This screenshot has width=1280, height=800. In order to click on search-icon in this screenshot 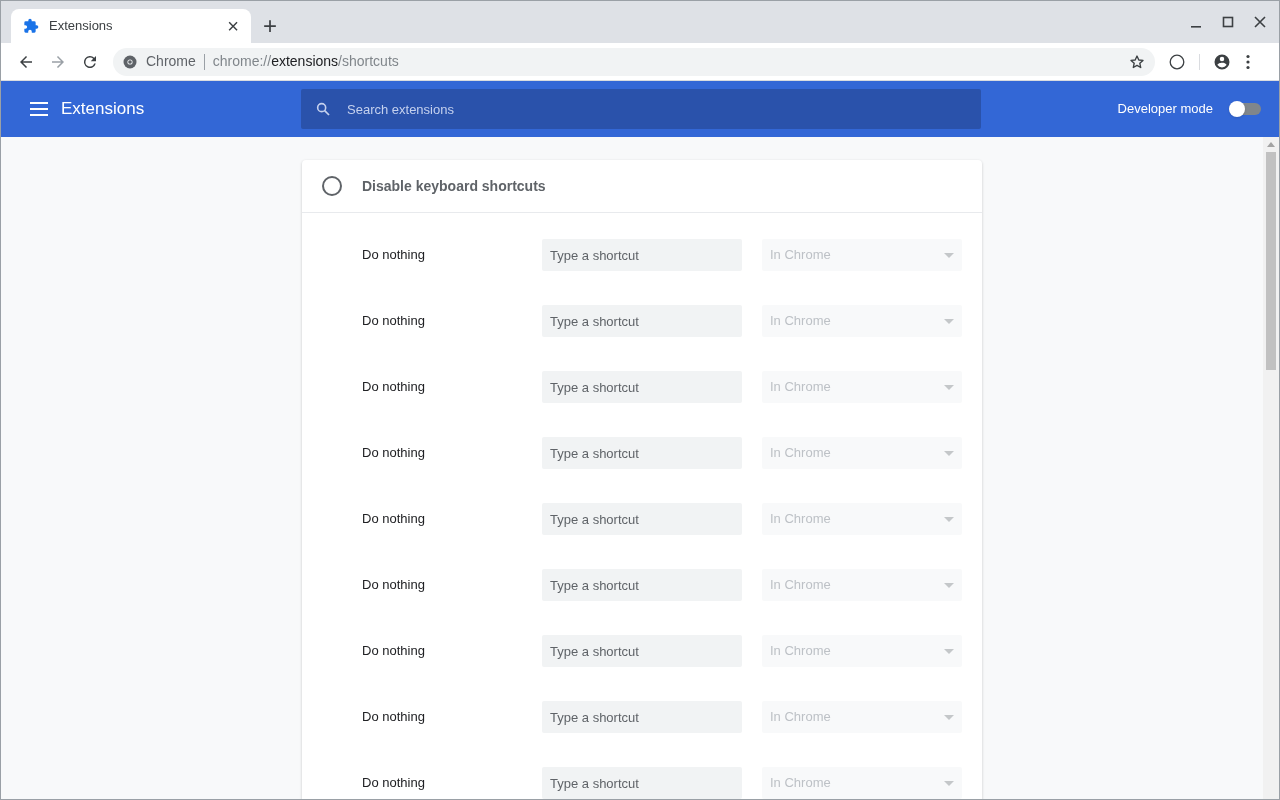, I will do `click(323, 109)`.